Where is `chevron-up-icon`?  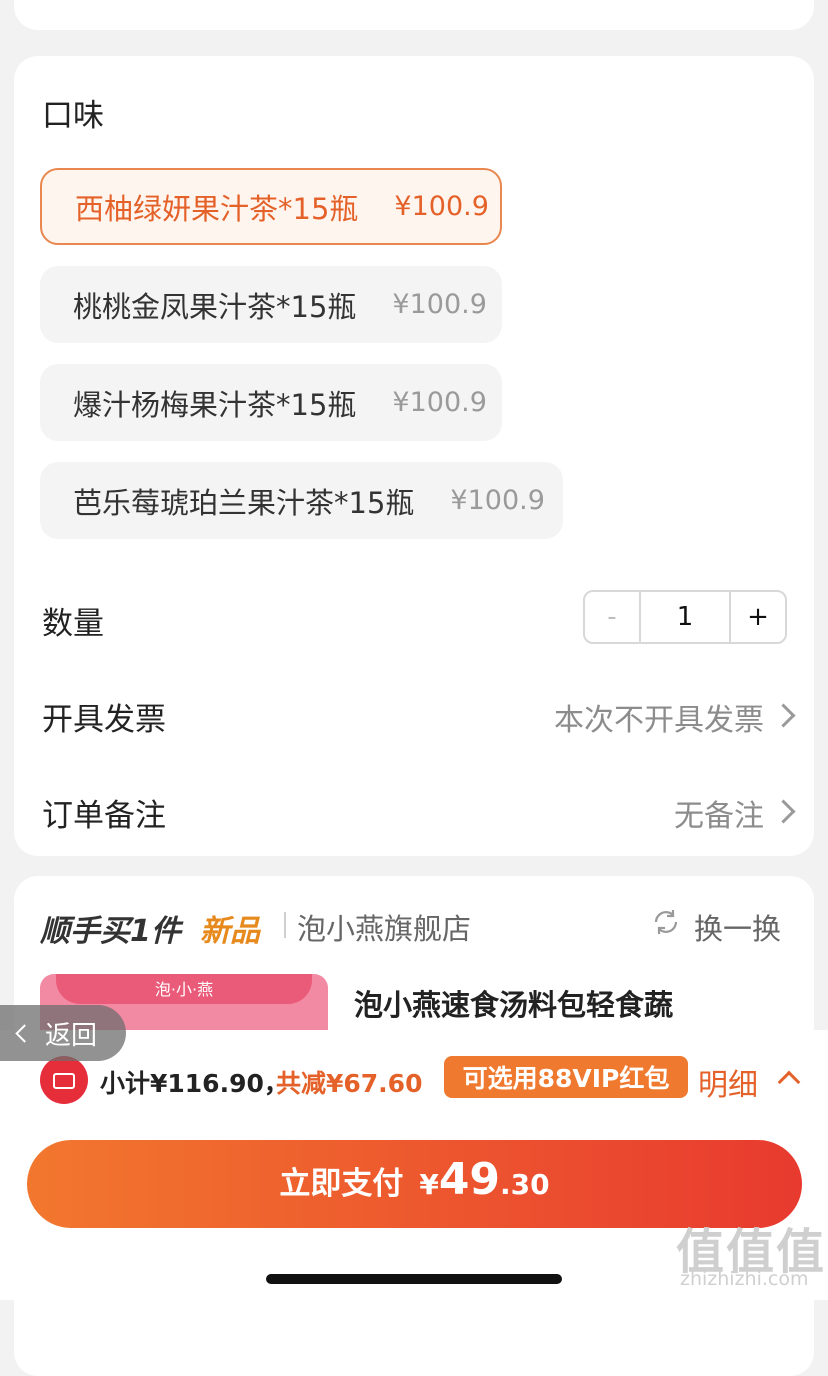 chevron-up-icon is located at coordinates (789, 1082).